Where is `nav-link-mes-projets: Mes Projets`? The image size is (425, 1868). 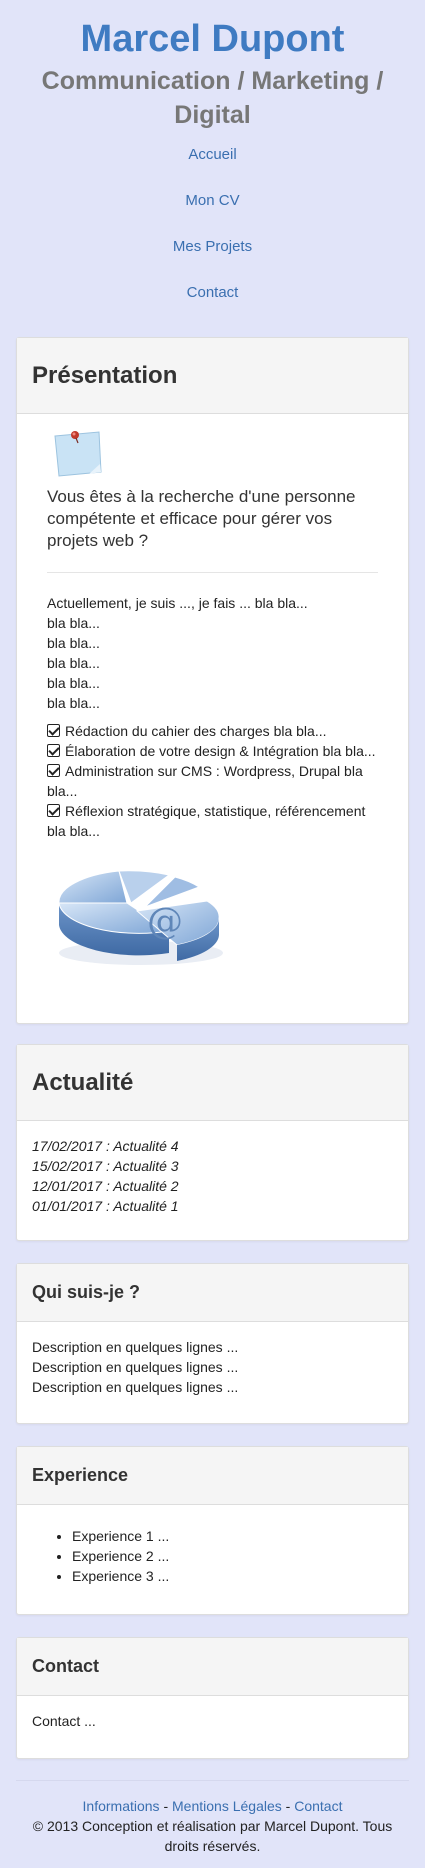
nav-link-mes-projets: Mes Projets is located at coordinates (212, 247).